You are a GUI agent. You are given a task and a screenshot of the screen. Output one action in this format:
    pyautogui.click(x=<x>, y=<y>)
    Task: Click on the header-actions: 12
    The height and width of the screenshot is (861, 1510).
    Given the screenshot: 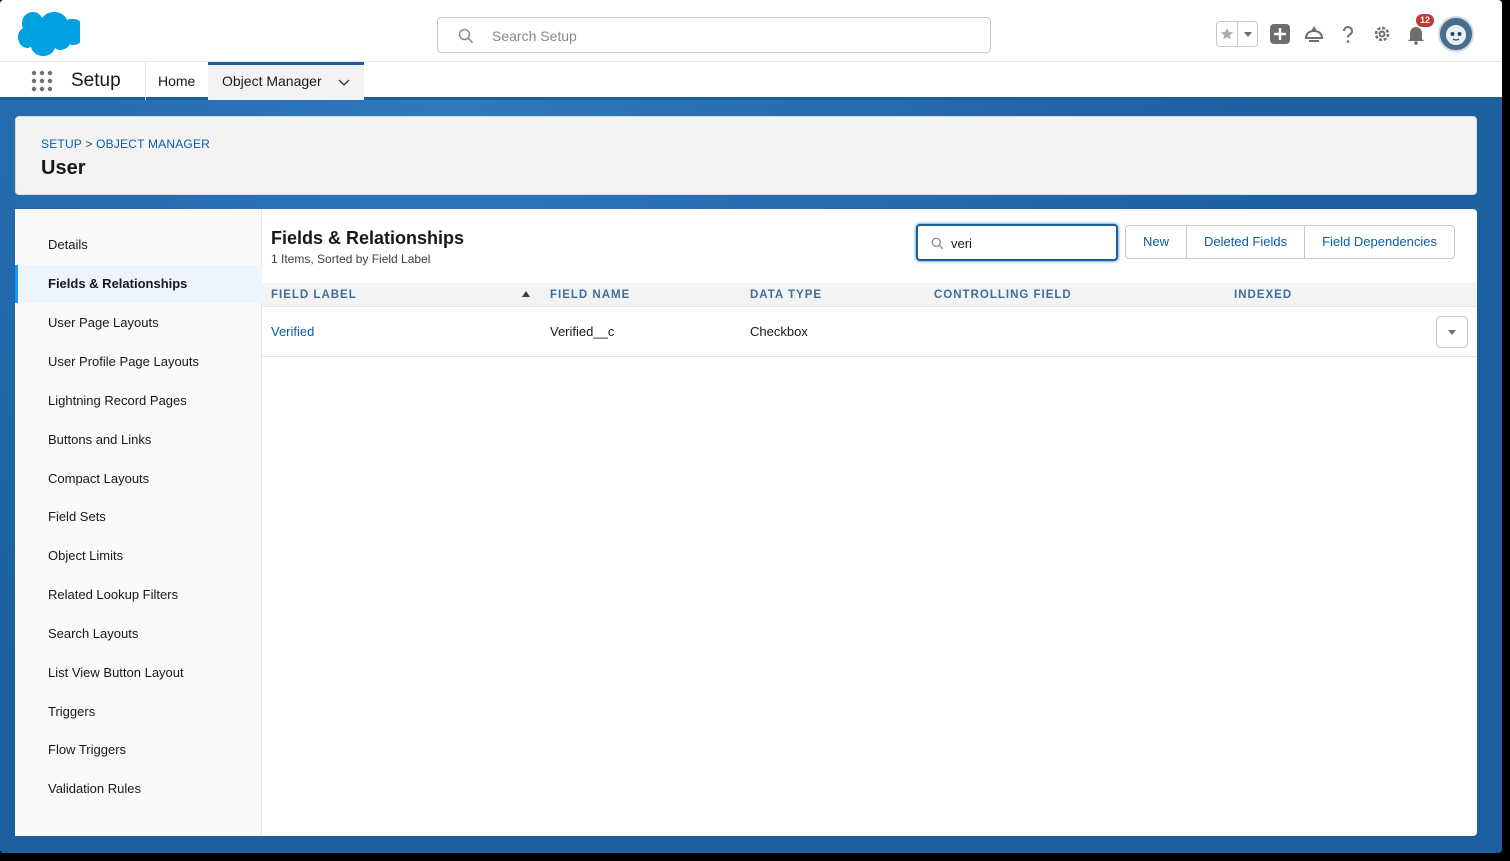 What is the action you would take?
    pyautogui.click(x=1345, y=34)
    